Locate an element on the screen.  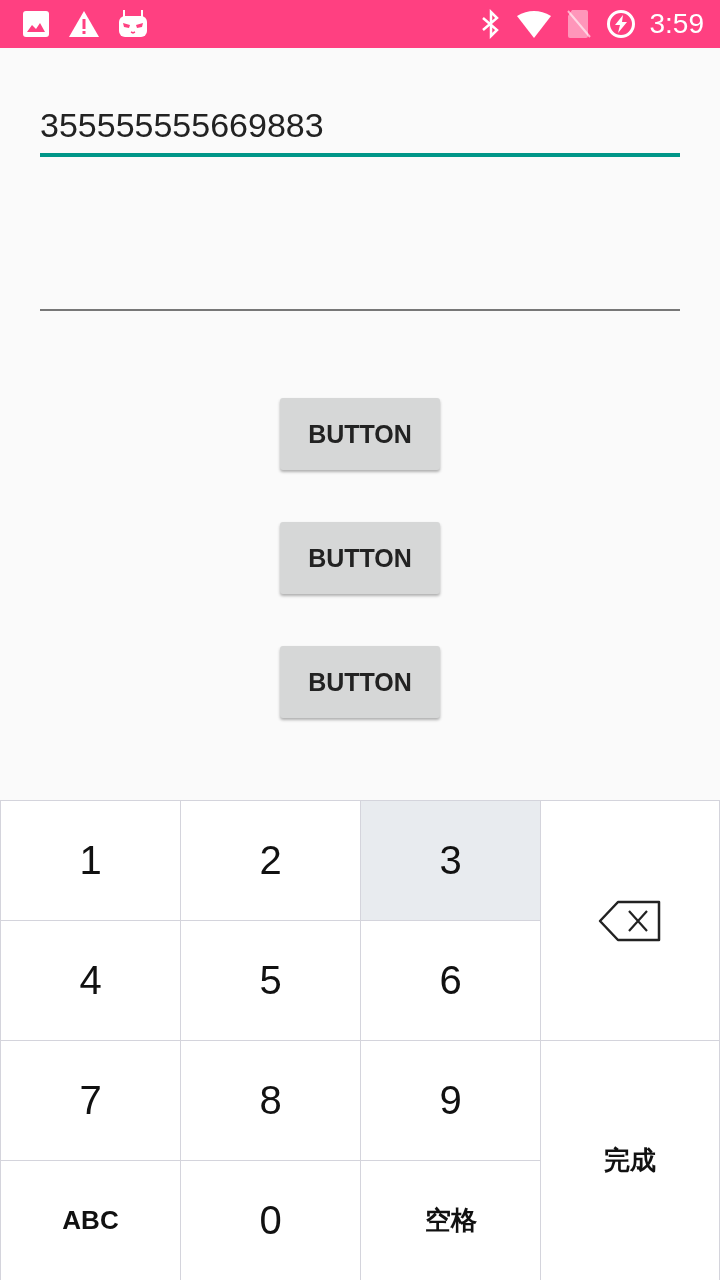
wifi-icon is located at coordinates (533, 24).